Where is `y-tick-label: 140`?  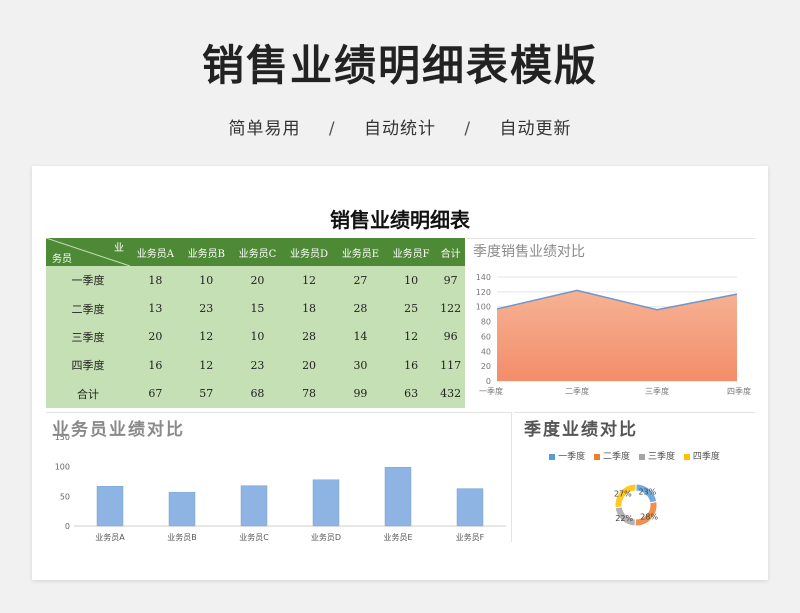
y-tick-label: 140 is located at coordinates (483, 277).